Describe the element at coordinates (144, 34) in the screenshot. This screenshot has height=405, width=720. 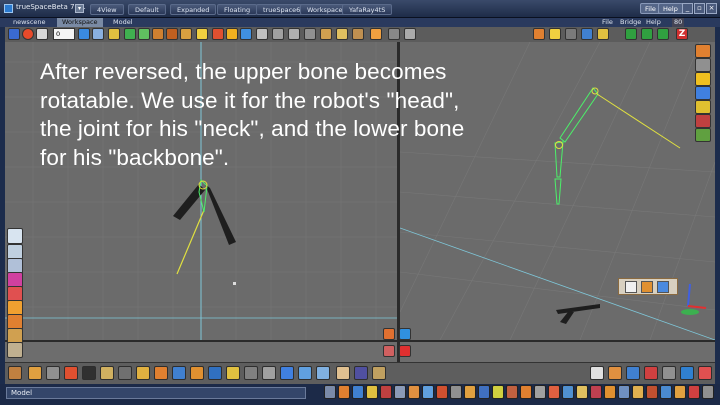
I see `bone-icon` at that location.